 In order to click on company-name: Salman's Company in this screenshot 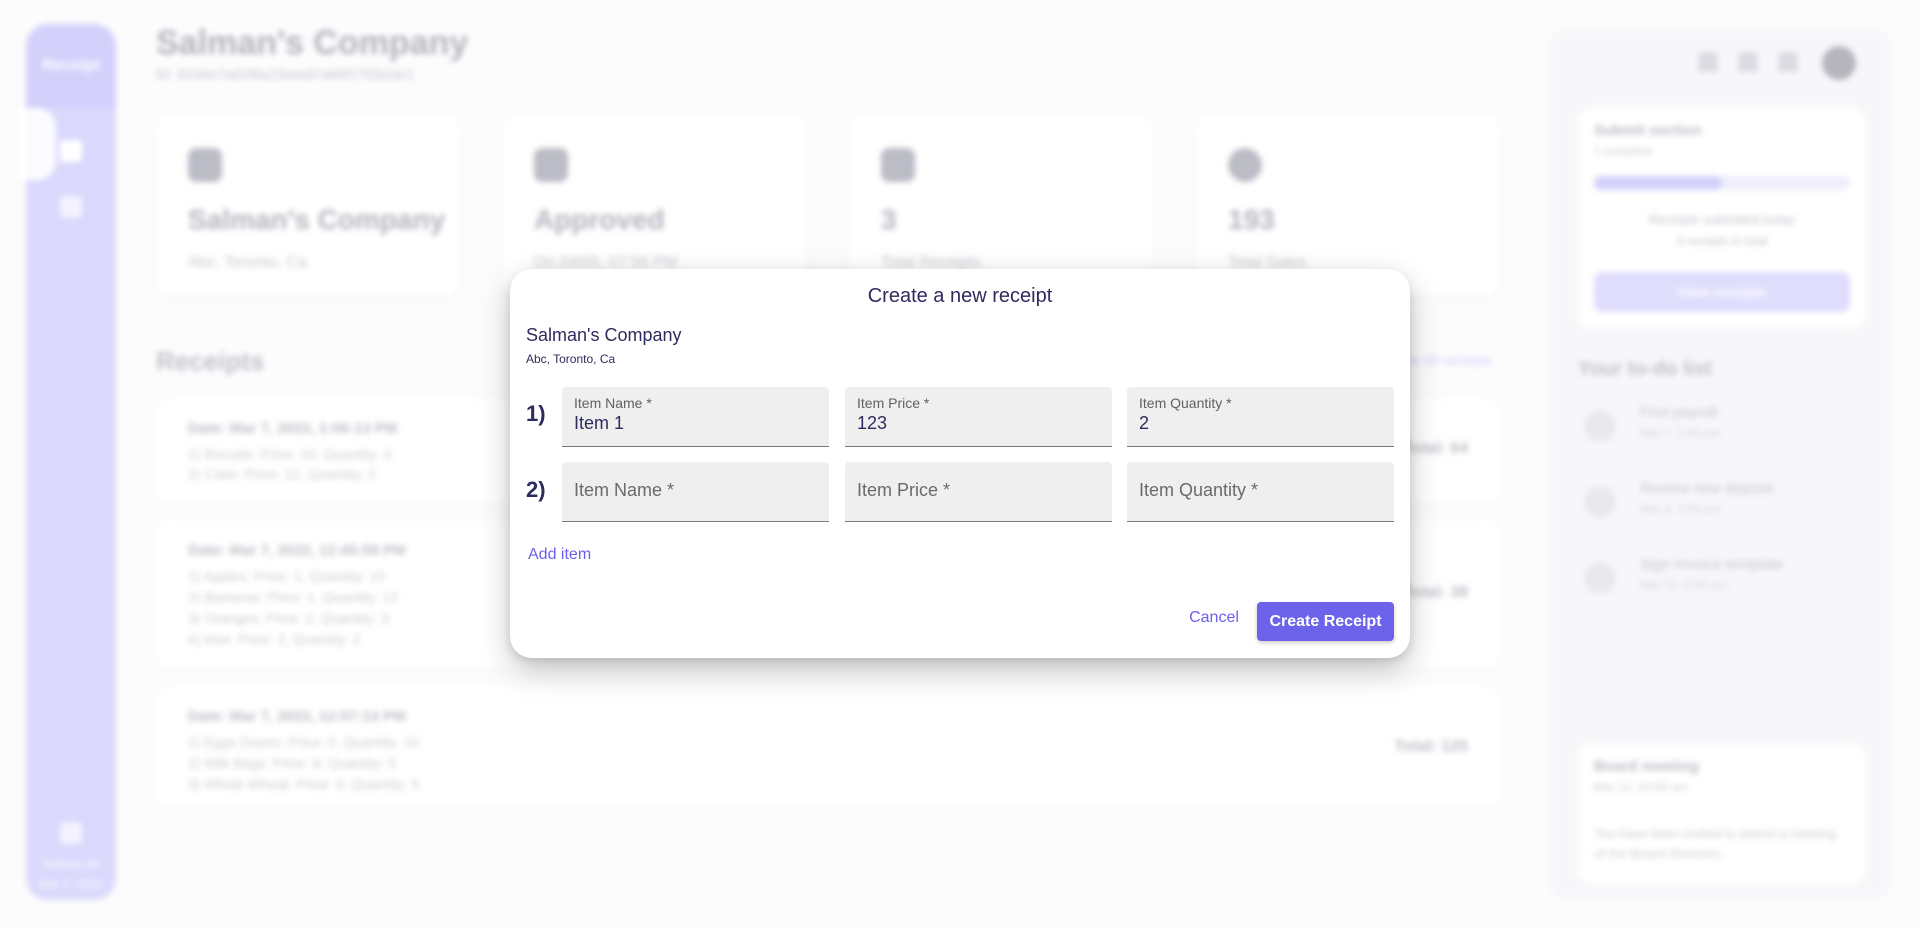, I will do `click(604, 335)`.